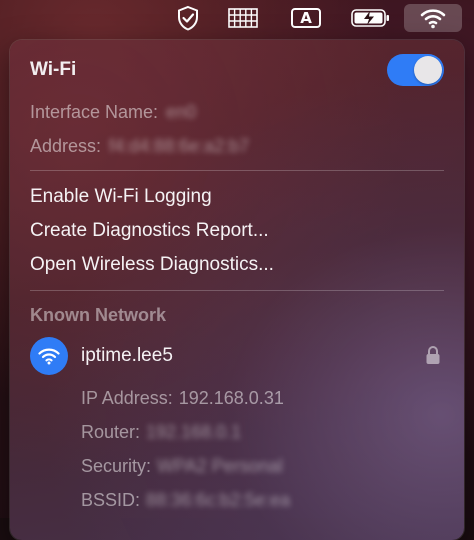 The width and height of the screenshot is (474, 540). I want to click on bssid-label: BSSID:, so click(111, 500).